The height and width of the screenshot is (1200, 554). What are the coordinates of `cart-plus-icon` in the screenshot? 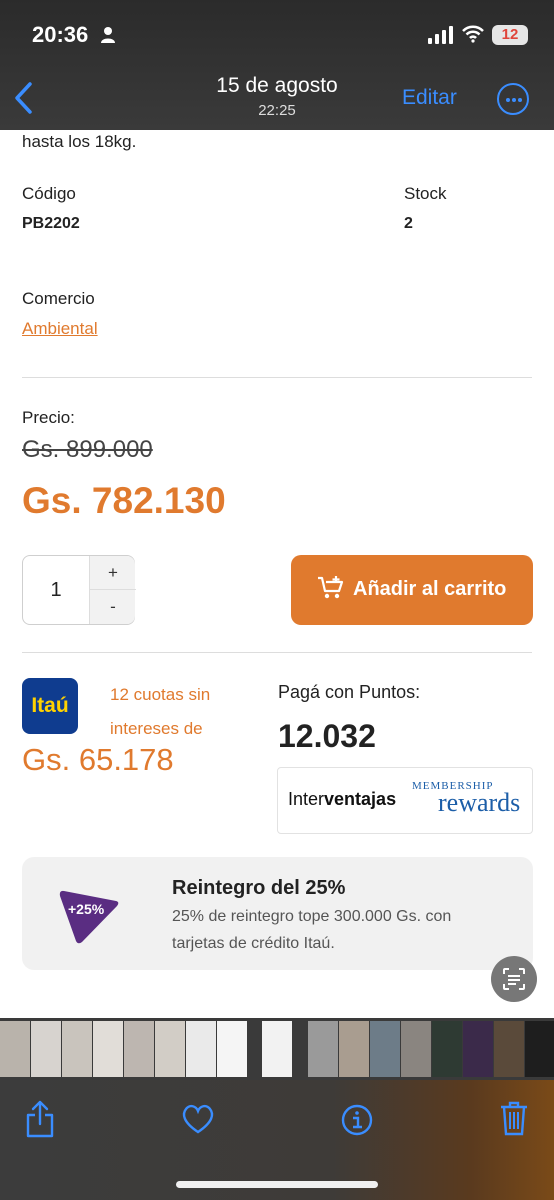 It's located at (331, 587).